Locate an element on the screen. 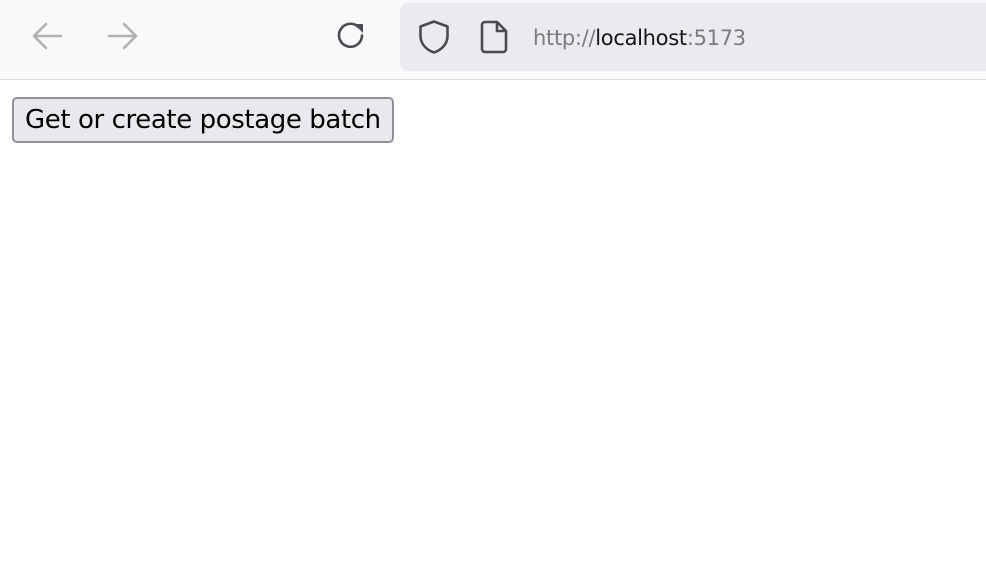  url-scheme: http:// is located at coordinates (564, 38).